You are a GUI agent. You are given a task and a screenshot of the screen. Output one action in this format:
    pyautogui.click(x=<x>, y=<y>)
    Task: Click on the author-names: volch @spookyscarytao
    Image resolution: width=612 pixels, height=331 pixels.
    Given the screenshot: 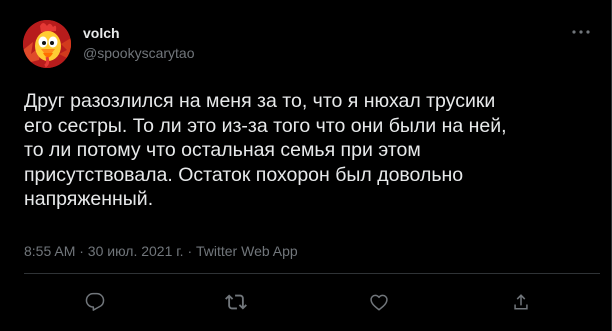 What is the action you would take?
    pyautogui.click(x=138, y=43)
    